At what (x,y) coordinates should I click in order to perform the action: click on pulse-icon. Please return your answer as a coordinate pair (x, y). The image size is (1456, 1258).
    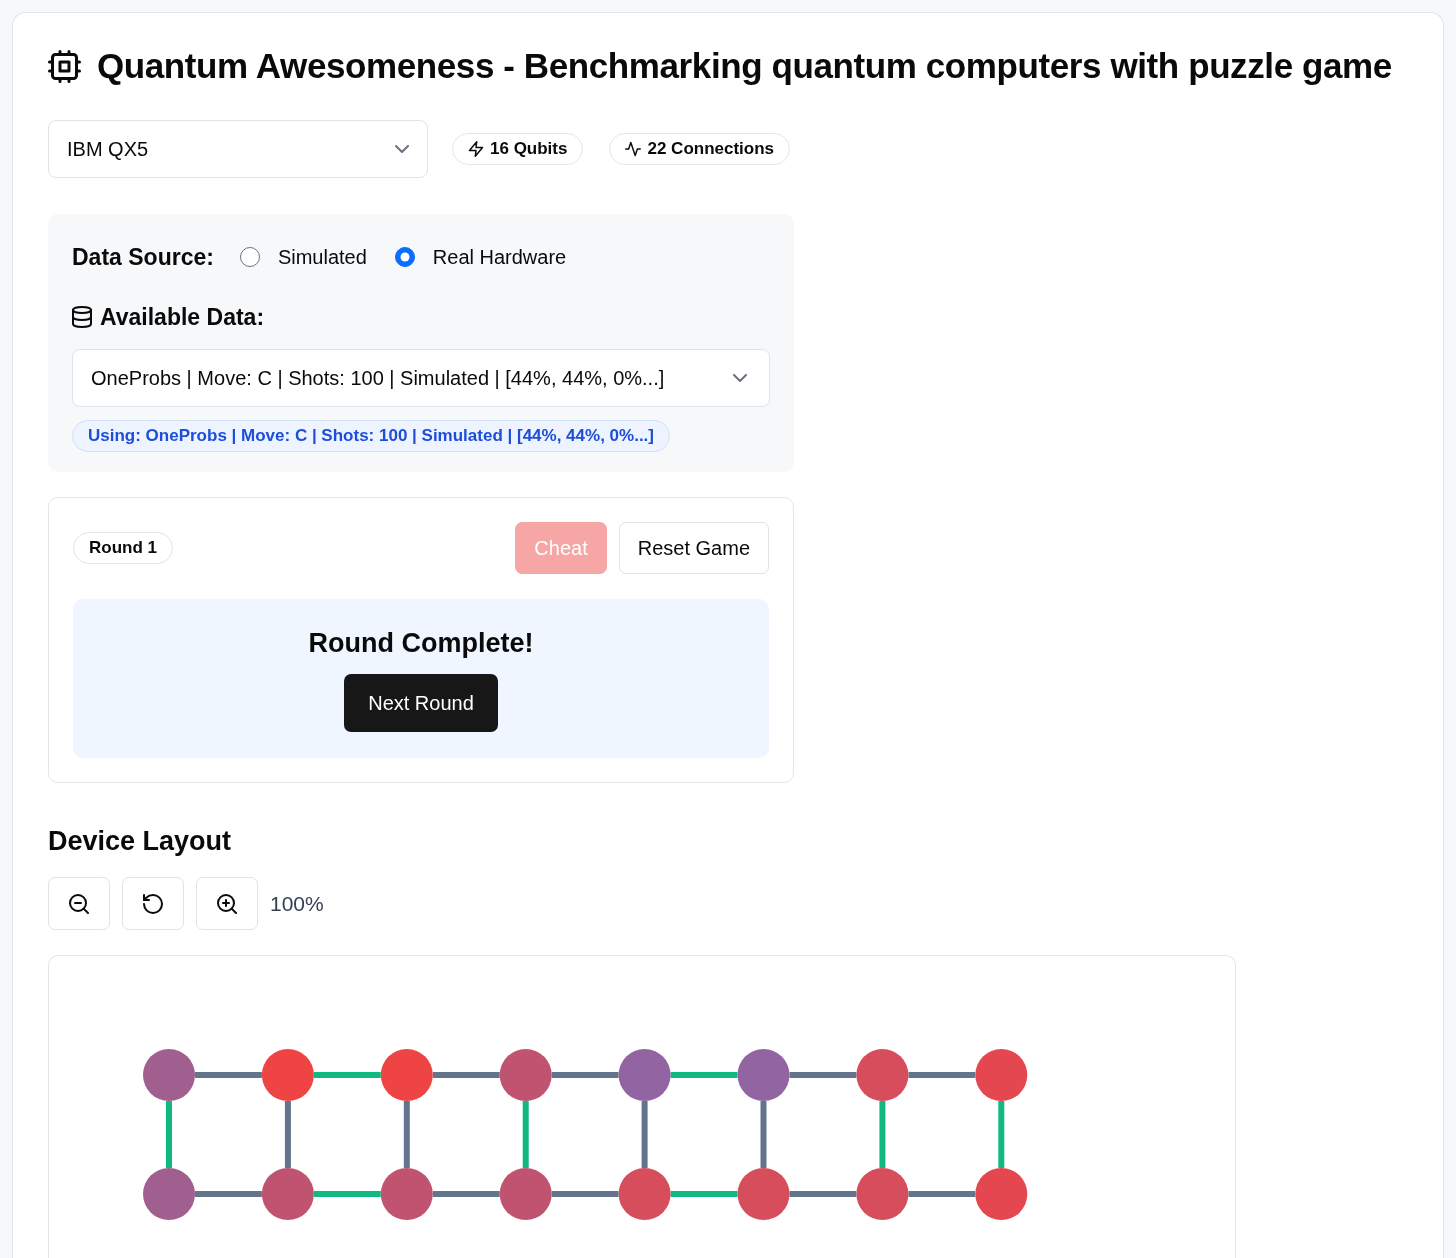
    Looking at the image, I should click on (633, 149).